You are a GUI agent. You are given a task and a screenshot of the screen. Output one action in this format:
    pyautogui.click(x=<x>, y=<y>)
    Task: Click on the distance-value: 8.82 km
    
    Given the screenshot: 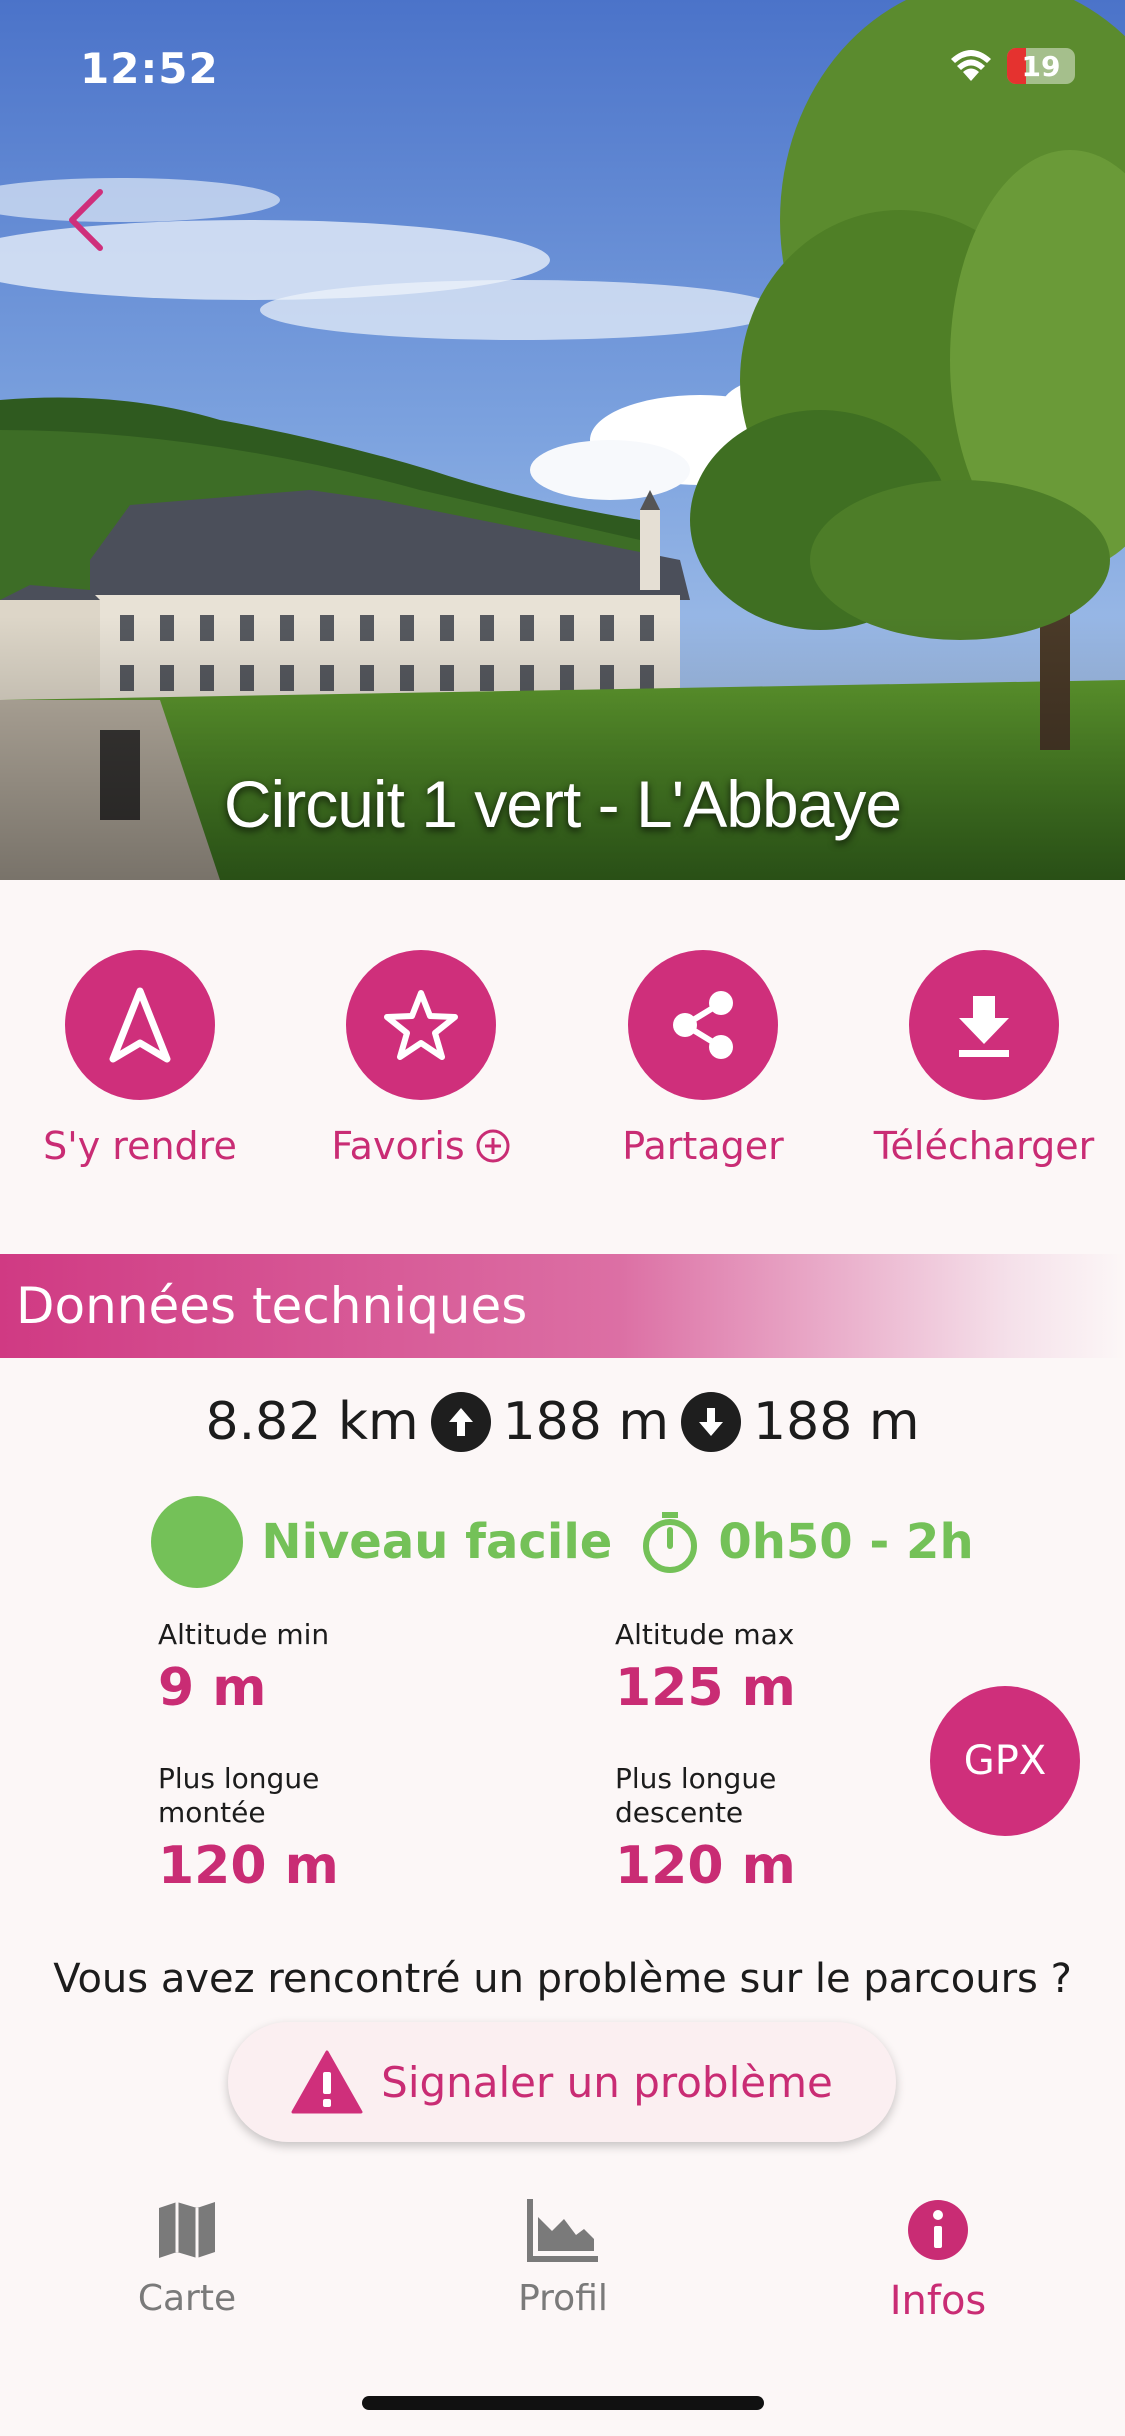 What is the action you would take?
    pyautogui.click(x=312, y=1422)
    